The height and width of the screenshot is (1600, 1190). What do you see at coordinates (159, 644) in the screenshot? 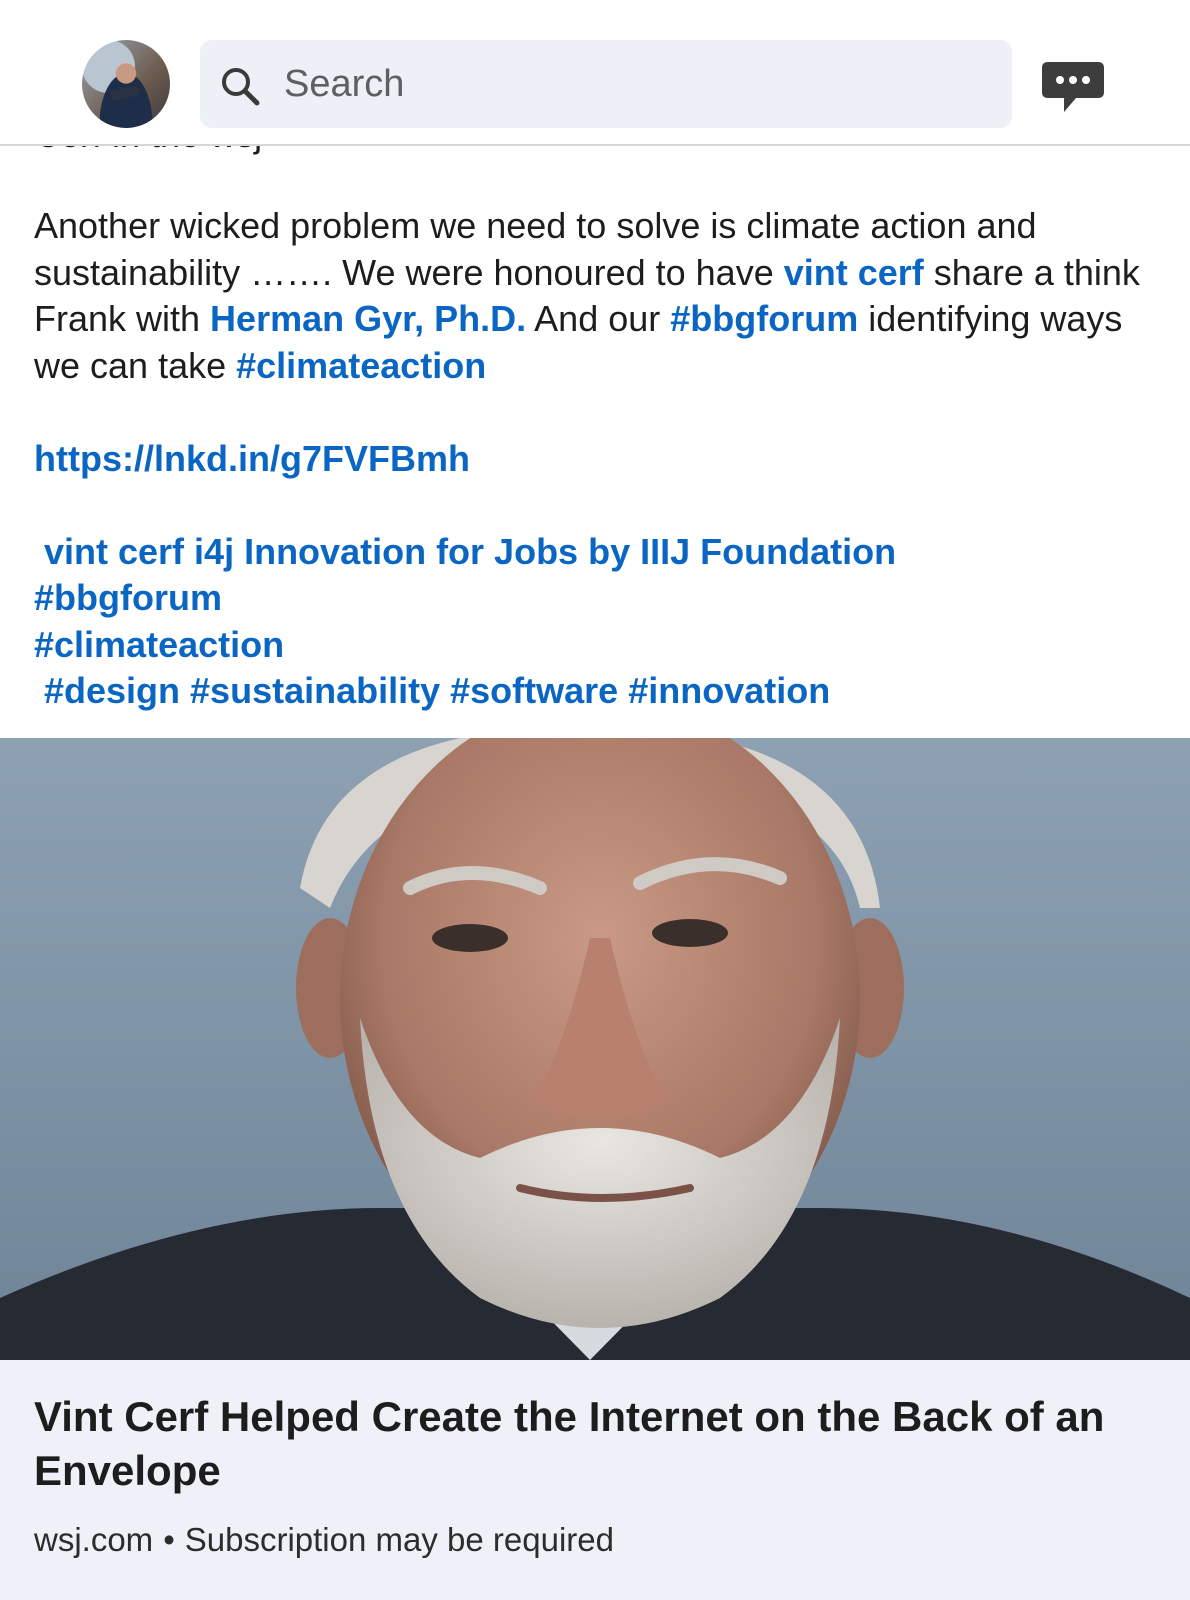
I see `tags-line-climateaction: #climateaction` at bounding box center [159, 644].